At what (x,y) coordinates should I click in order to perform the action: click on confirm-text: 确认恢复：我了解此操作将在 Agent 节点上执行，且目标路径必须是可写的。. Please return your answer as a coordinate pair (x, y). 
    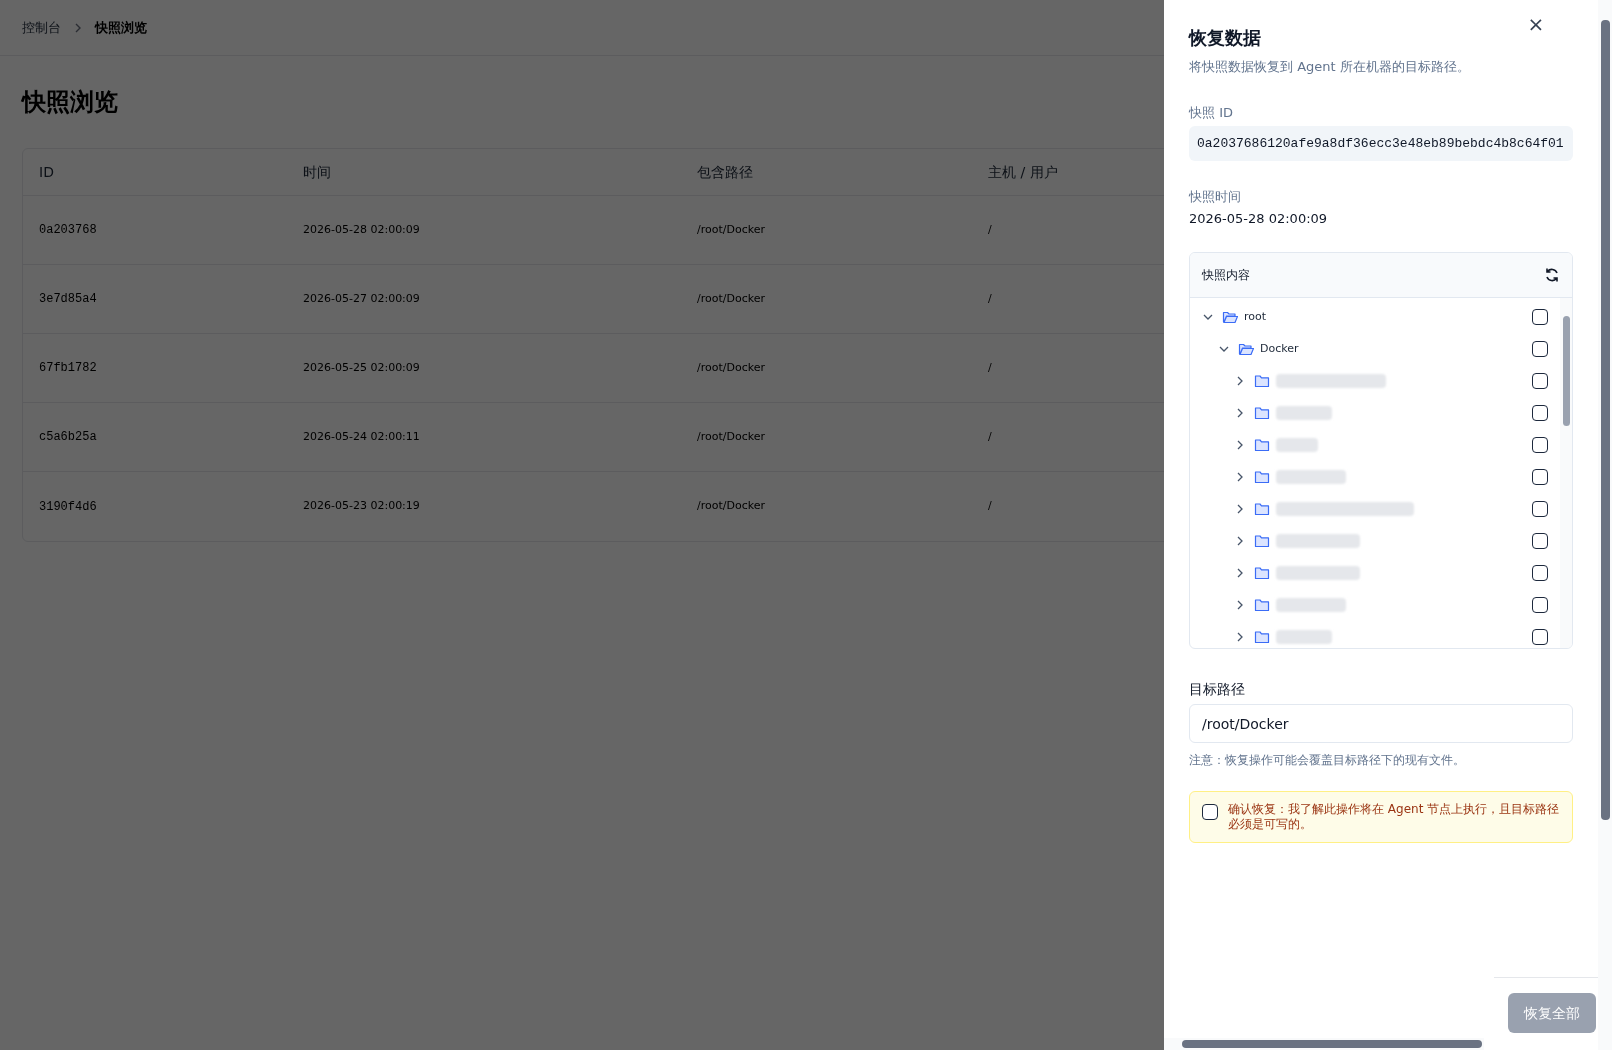
    Looking at the image, I should click on (1394, 817).